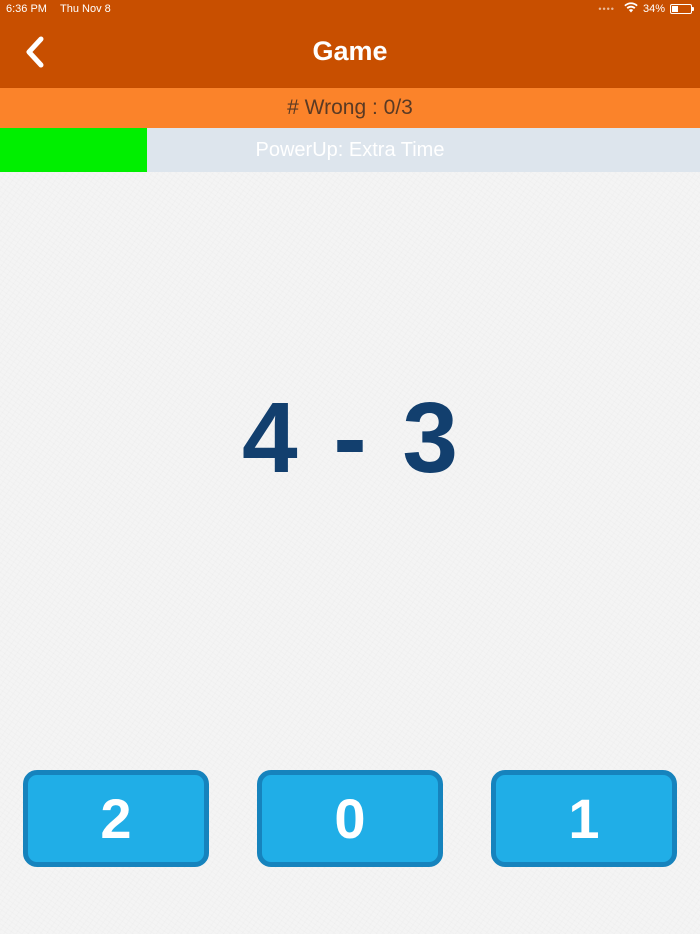  Describe the element at coordinates (85, 9) in the screenshot. I see `status-date: Thu Nov 8` at that location.